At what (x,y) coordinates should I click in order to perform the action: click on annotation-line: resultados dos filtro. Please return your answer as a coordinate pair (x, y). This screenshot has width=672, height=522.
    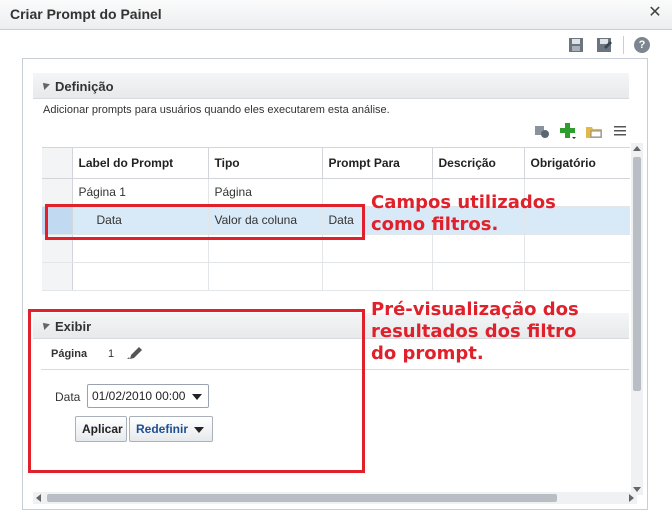
    Looking at the image, I should click on (474, 331).